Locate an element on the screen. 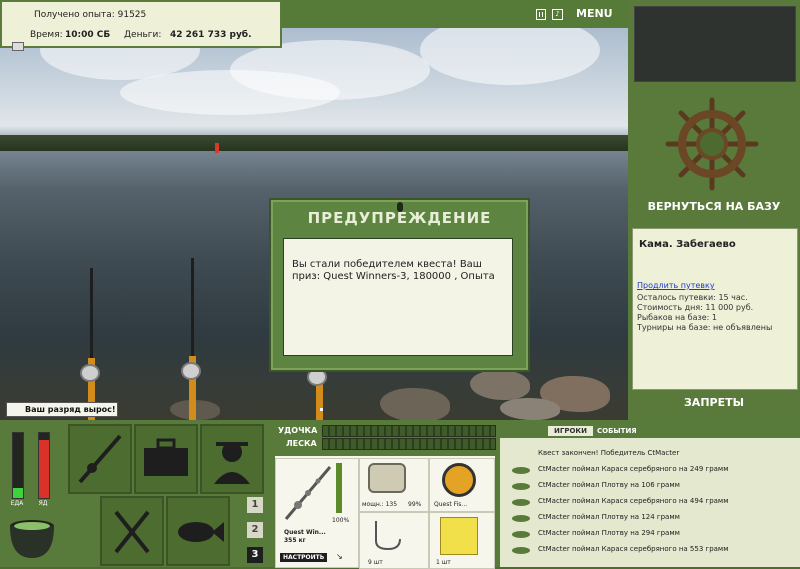 Image resolution: width=800 pixels, height=569 pixels. extend-voucher-link: Продлить путевку is located at coordinates (676, 285).